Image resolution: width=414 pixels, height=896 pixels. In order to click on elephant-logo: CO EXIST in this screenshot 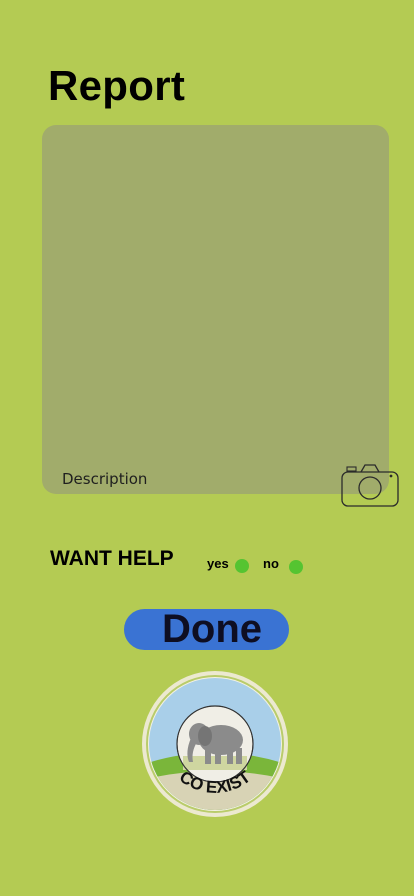, I will do `click(215, 744)`.